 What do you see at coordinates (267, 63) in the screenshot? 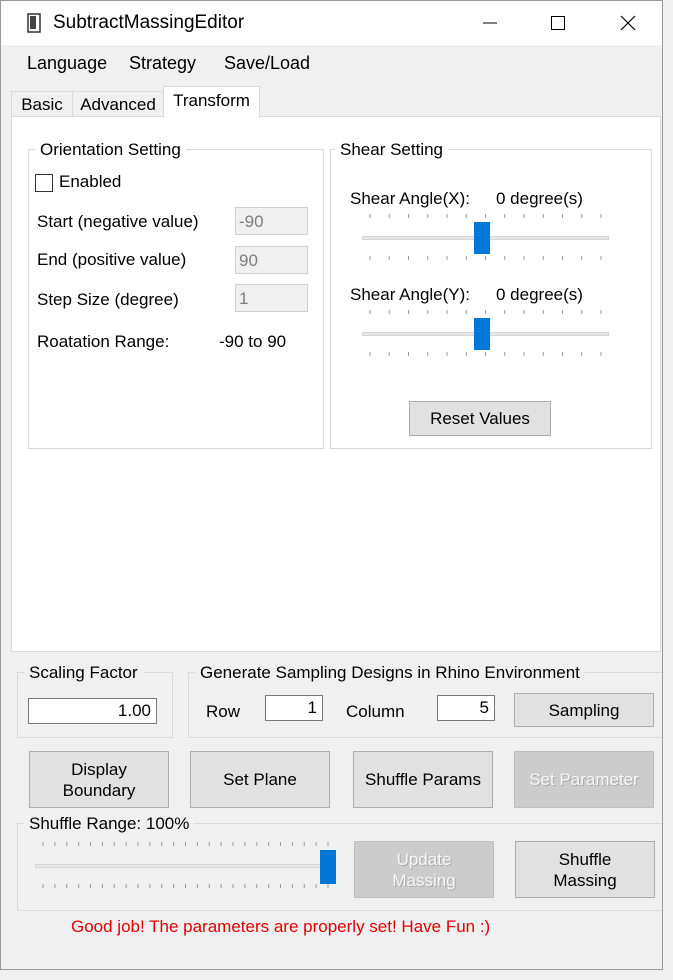
I see `menu-save-load: Save/Load` at bounding box center [267, 63].